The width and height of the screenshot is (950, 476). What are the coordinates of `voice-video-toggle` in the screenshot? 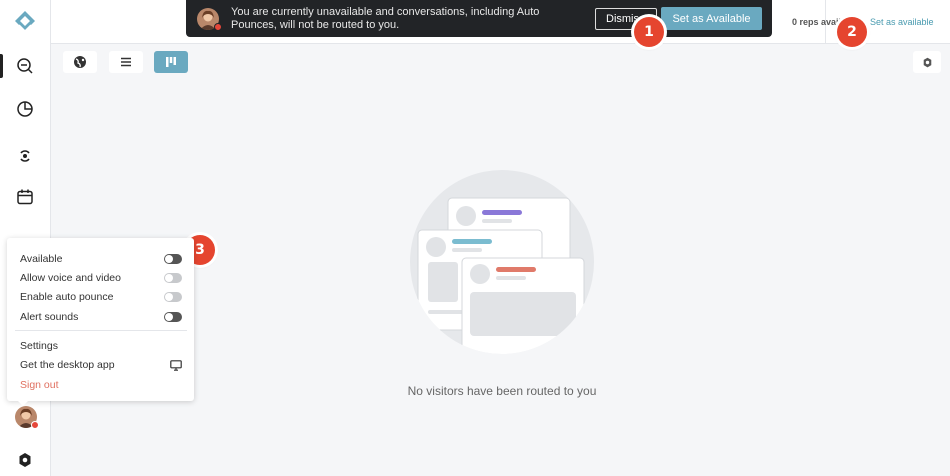 It's located at (173, 278).